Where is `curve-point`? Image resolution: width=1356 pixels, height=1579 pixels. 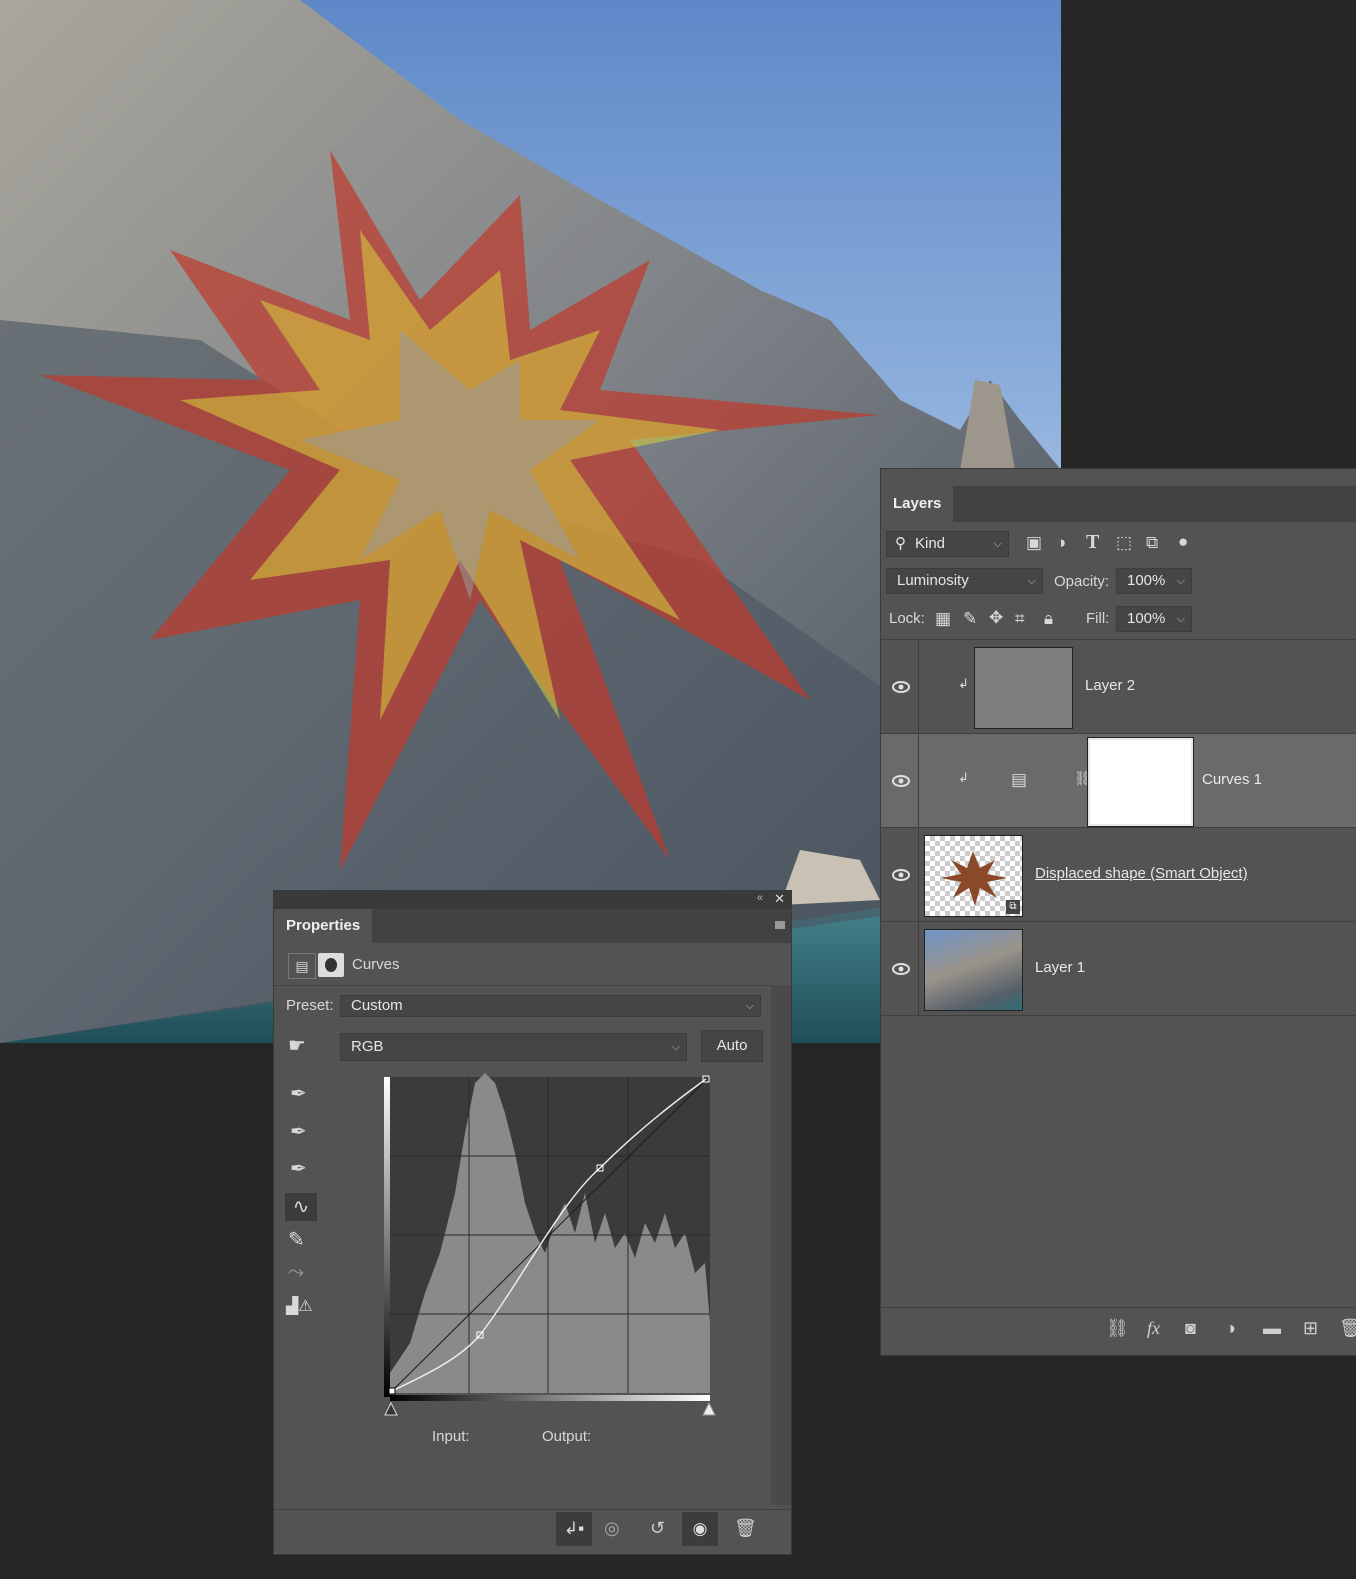 curve-point is located at coordinates (392, 1391).